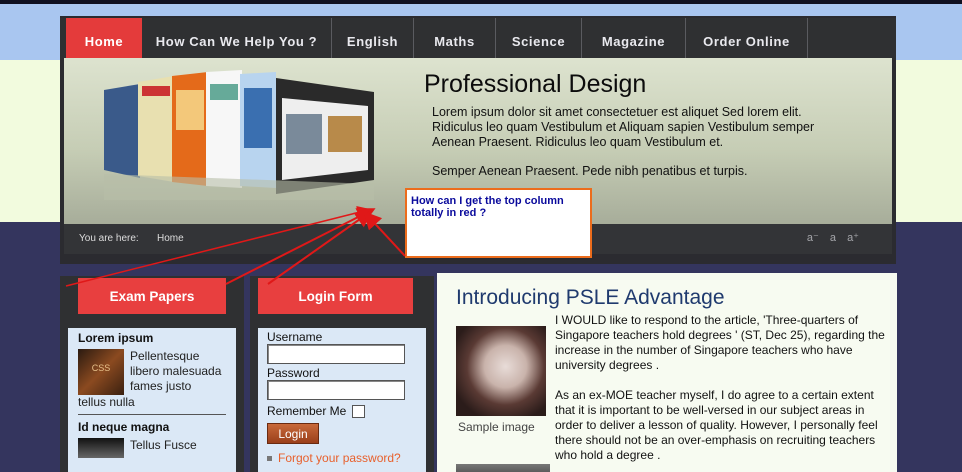 Image resolution: width=962 pixels, height=472 pixels. I want to click on hero-title: Professional Design, so click(535, 84).